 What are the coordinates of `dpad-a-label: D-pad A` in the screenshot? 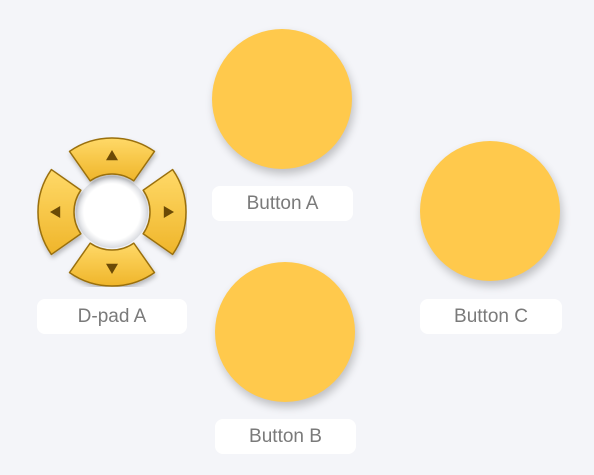 It's located at (112, 316).